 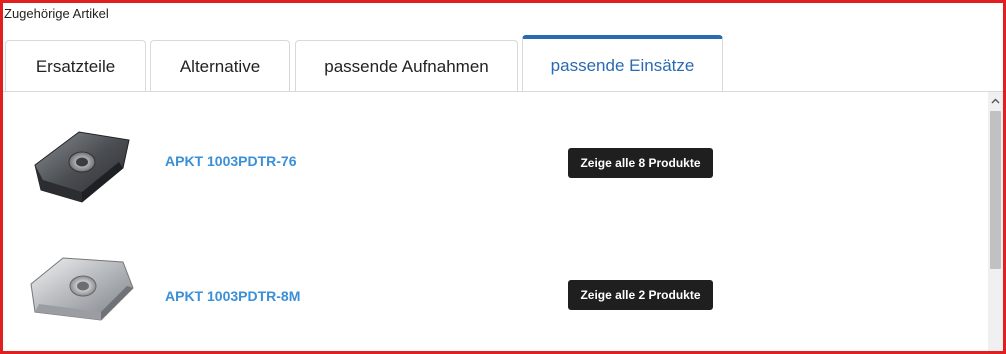 I want to click on article-link: APKT 1003PDTR-8M, so click(x=232, y=296).